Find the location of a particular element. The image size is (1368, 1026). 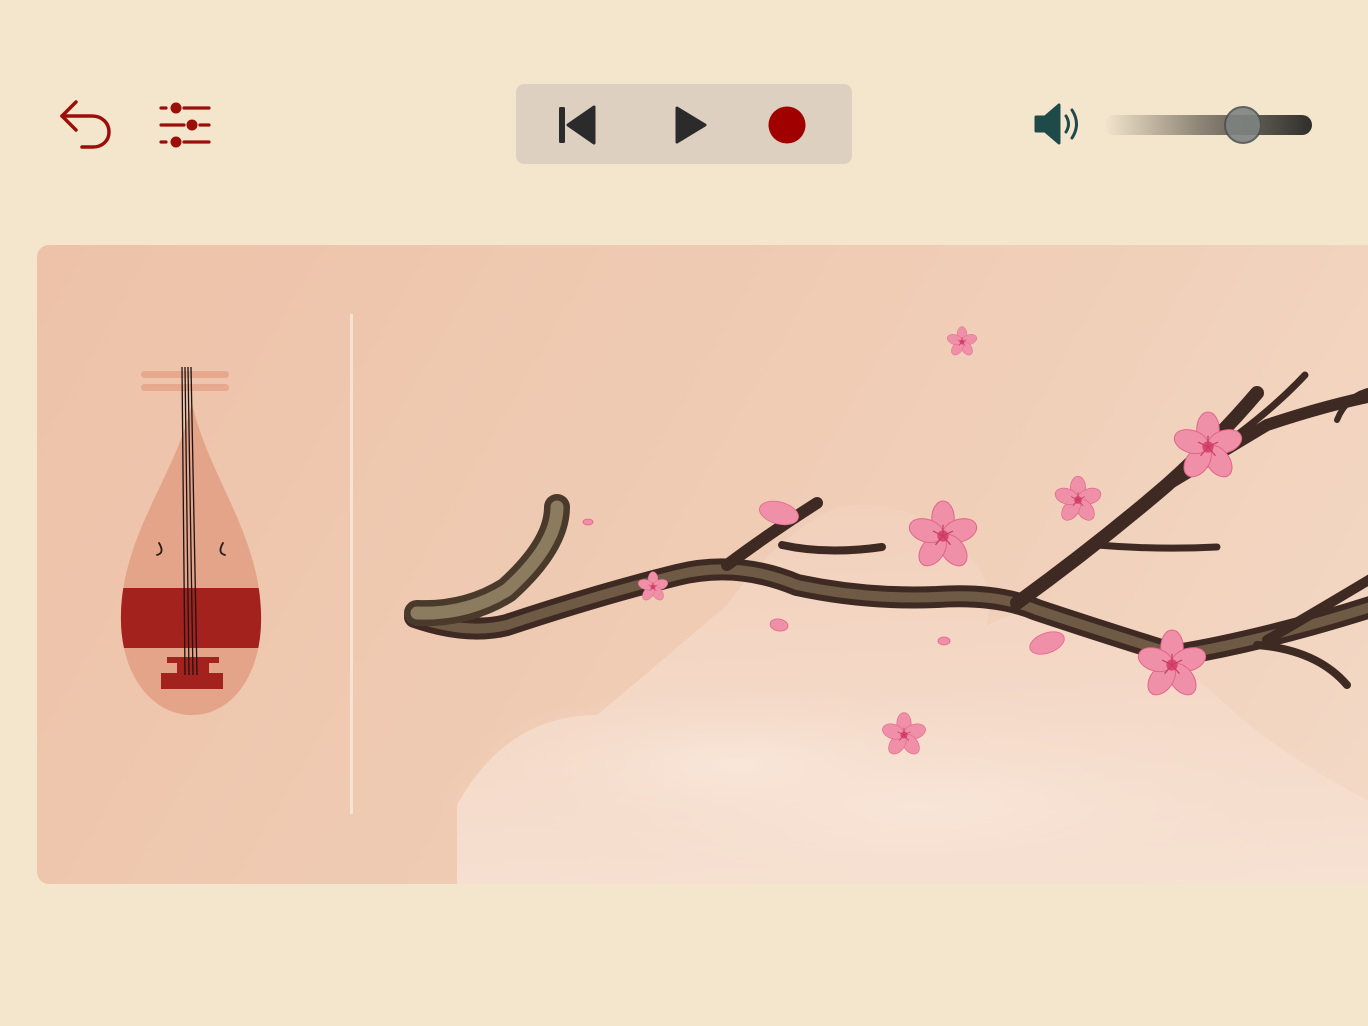

pipa-instrument is located at coordinates (192, 543).